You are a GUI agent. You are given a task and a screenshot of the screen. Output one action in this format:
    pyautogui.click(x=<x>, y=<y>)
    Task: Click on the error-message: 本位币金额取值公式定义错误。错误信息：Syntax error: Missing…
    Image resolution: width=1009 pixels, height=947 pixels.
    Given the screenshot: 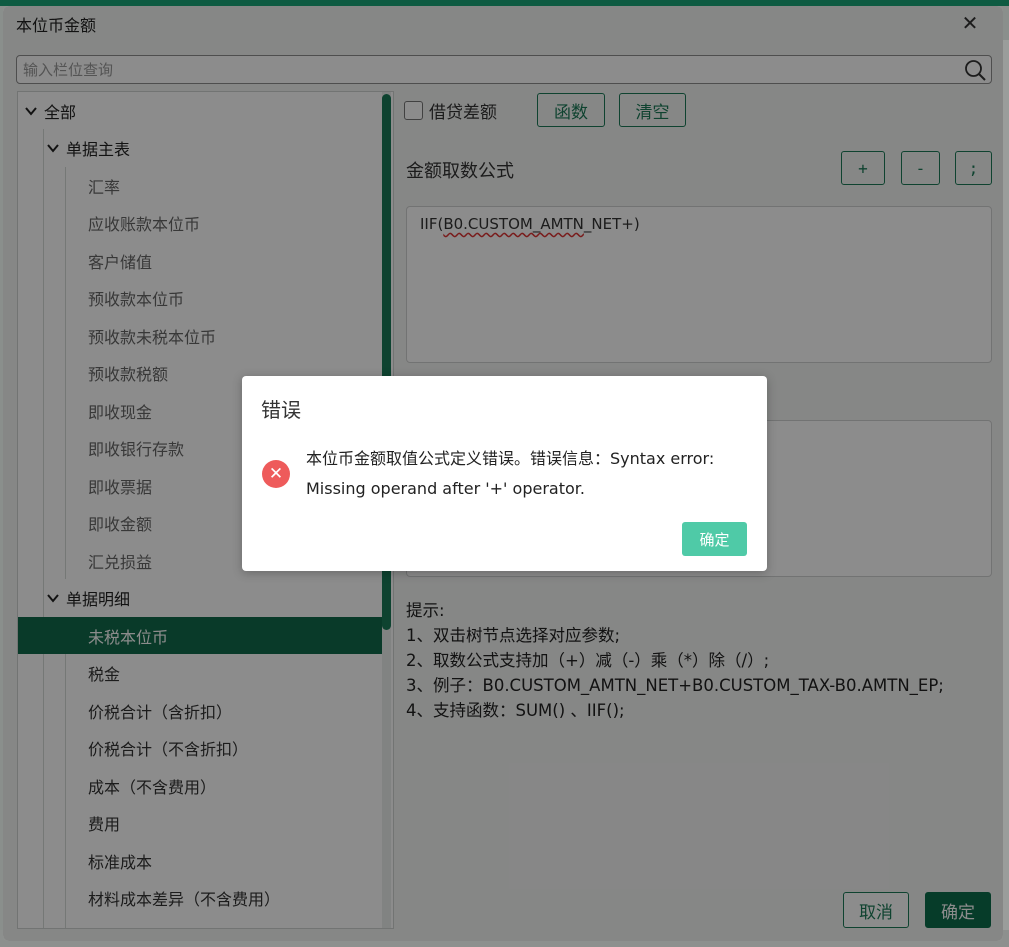 What is the action you would take?
    pyautogui.click(x=510, y=473)
    